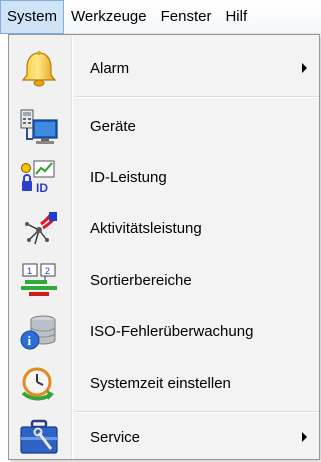 The height and width of the screenshot is (462, 321). What do you see at coordinates (39, 229) in the screenshot?
I see `activity-icon` at bounding box center [39, 229].